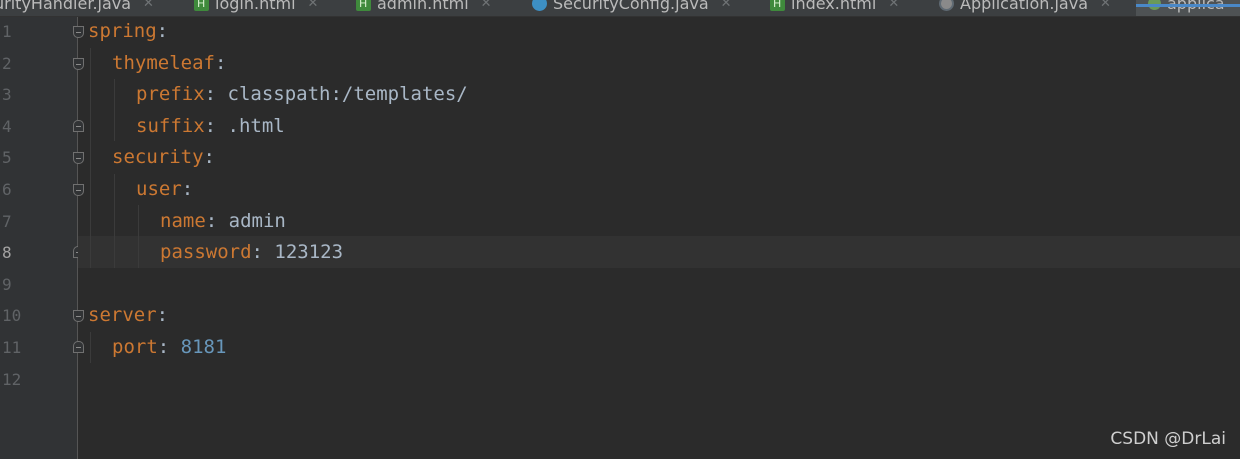  I want to click on java-class-icon, so click(539, 5).